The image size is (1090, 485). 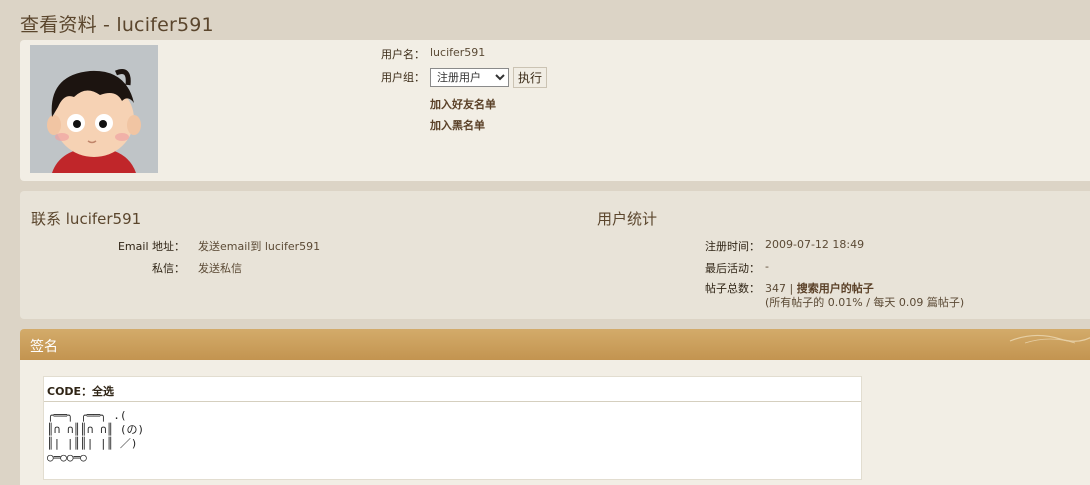 I want to click on group-select: 注册用户, so click(x=469, y=77).